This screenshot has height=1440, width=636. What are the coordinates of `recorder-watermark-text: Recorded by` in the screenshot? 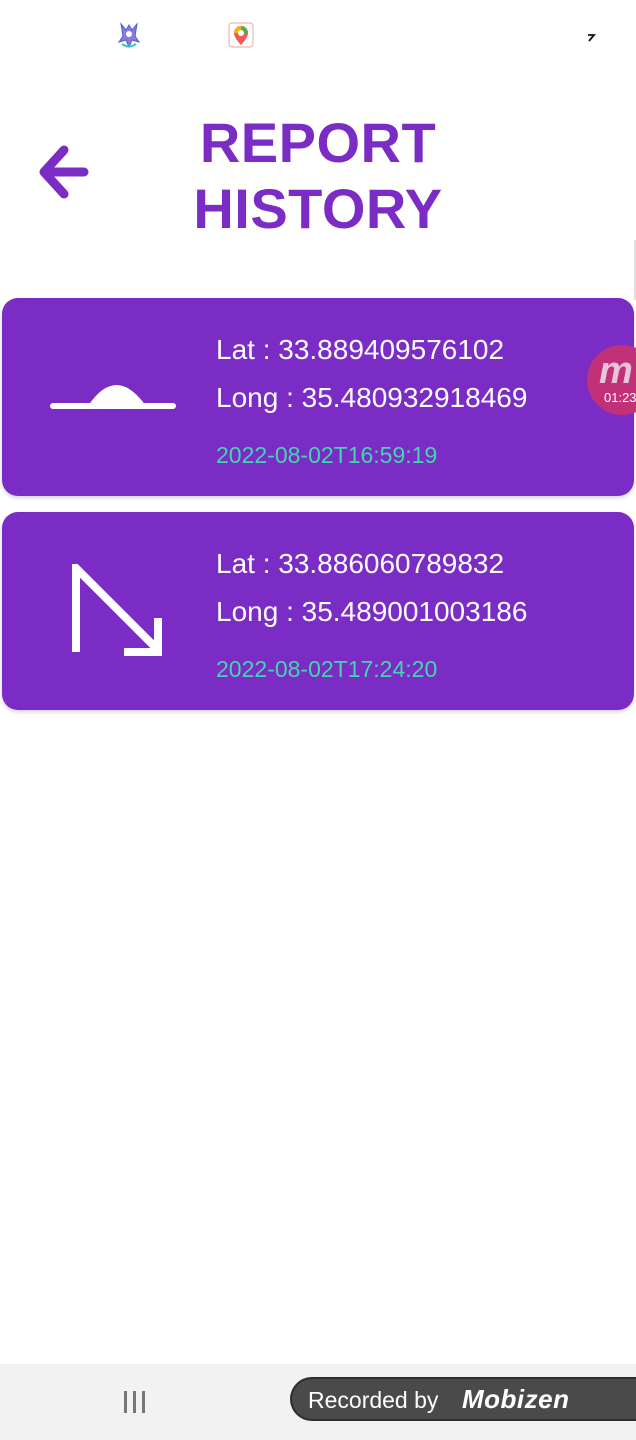 It's located at (373, 1400).